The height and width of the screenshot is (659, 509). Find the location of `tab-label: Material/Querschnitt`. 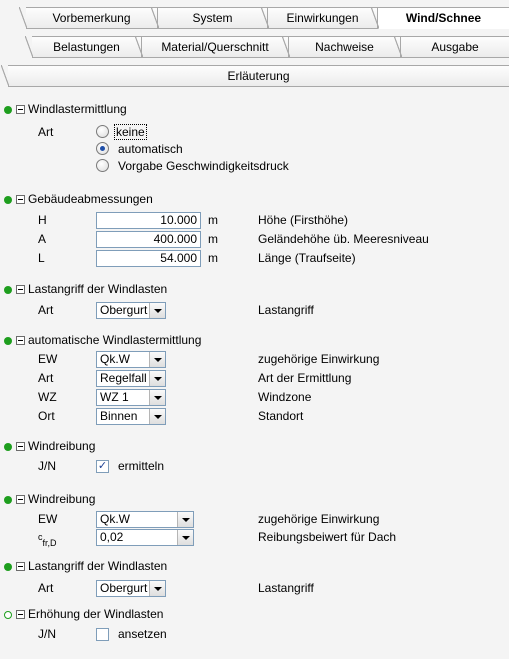

tab-label: Material/Querschnitt is located at coordinates (215, 47).